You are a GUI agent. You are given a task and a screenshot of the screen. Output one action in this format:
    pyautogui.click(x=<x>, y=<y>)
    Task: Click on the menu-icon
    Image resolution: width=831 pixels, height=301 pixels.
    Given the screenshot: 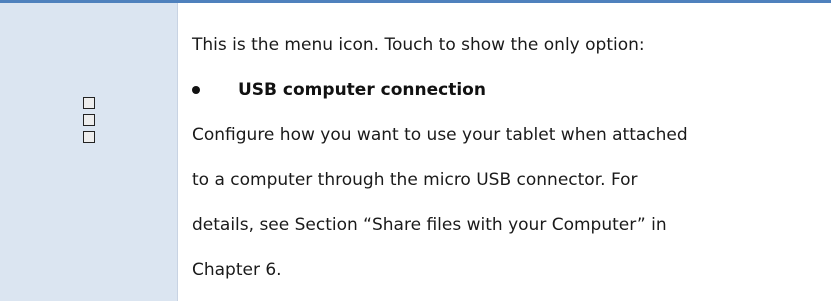 What is the action you would take?
    pyautogui.click(x=89, y=120)
    